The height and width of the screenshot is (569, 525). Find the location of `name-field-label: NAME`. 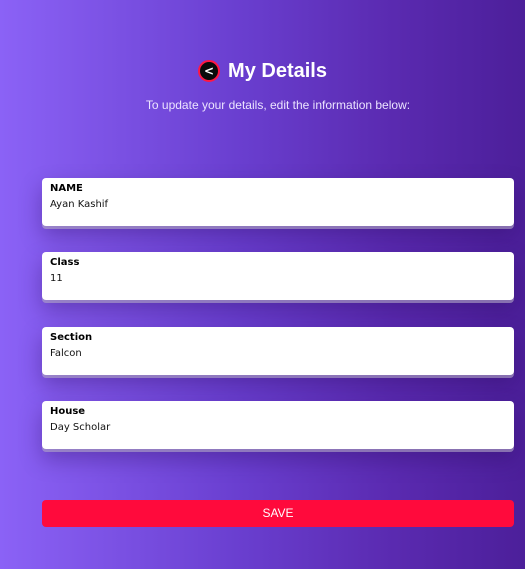

name-field-label: NAME is located at coordinates (66, 188).